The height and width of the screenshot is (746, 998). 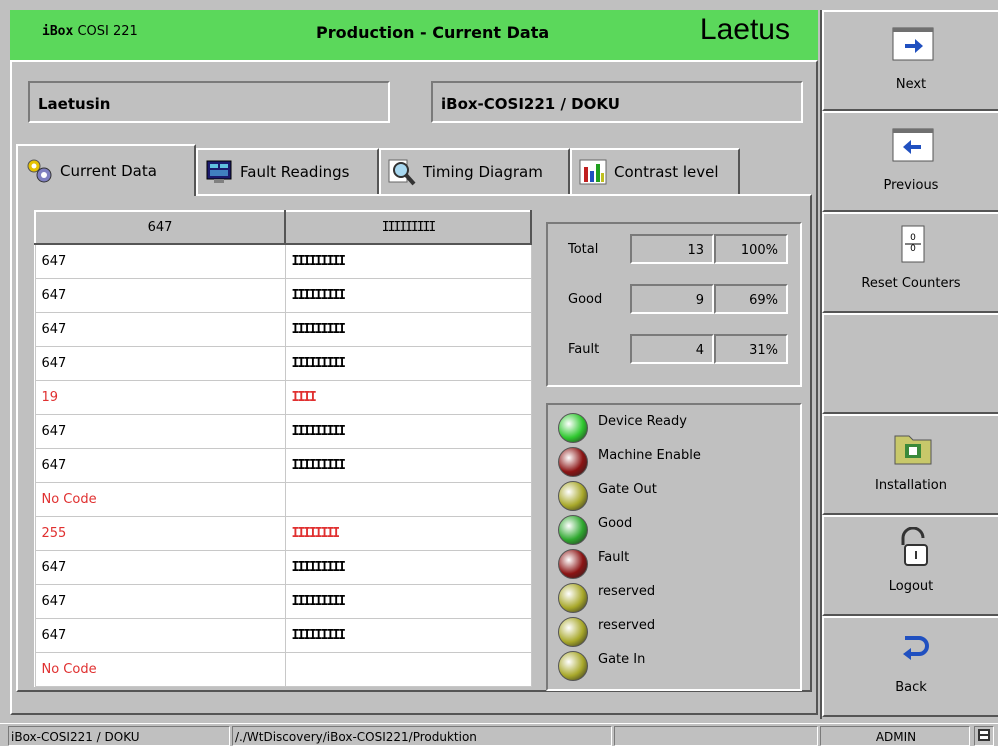 What do you see at coordinates (119, 736) in the screenshot?
I see `status-device: iBox-COSI221 / DOKU` at bounding box center [119, 736].